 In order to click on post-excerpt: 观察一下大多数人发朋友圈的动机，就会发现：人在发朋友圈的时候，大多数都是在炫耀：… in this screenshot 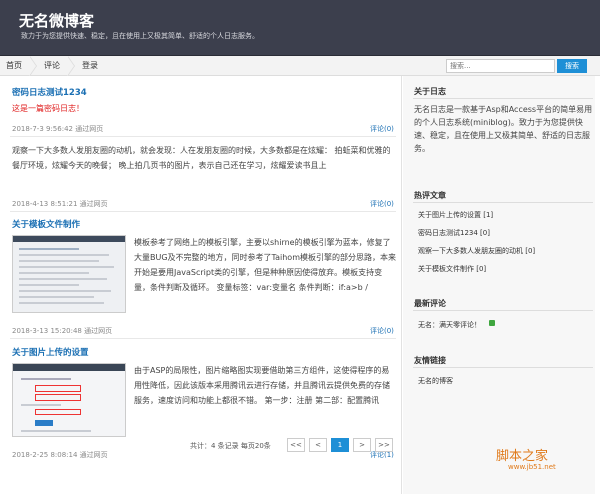, I will do `click(201, 158)`.